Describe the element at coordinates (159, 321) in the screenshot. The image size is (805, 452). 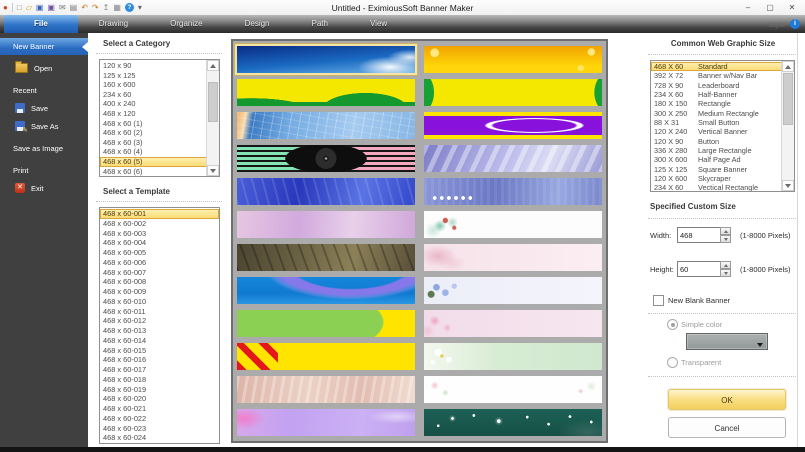
I see `template-item-468-x-60-012: 468 x 60-012` at that location.